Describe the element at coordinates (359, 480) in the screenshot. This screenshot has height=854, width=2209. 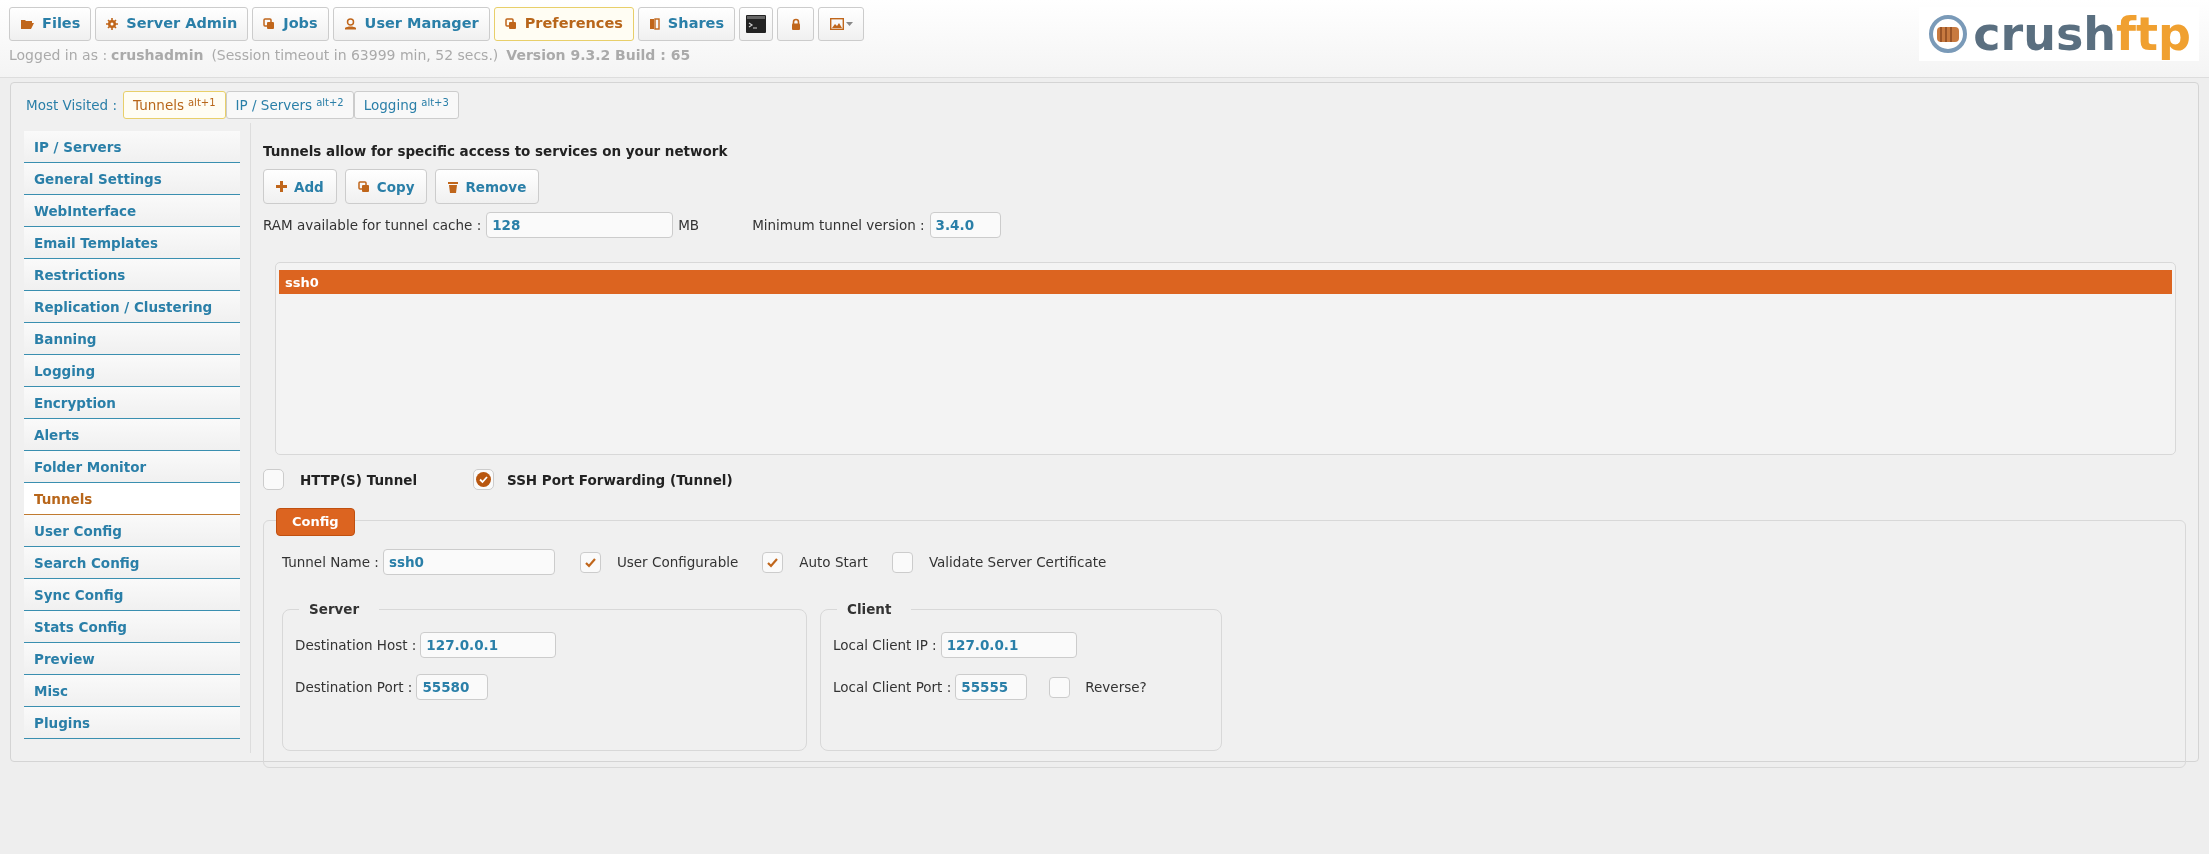
I see `radio-label: HTTP(S) Tunnel` at that location.